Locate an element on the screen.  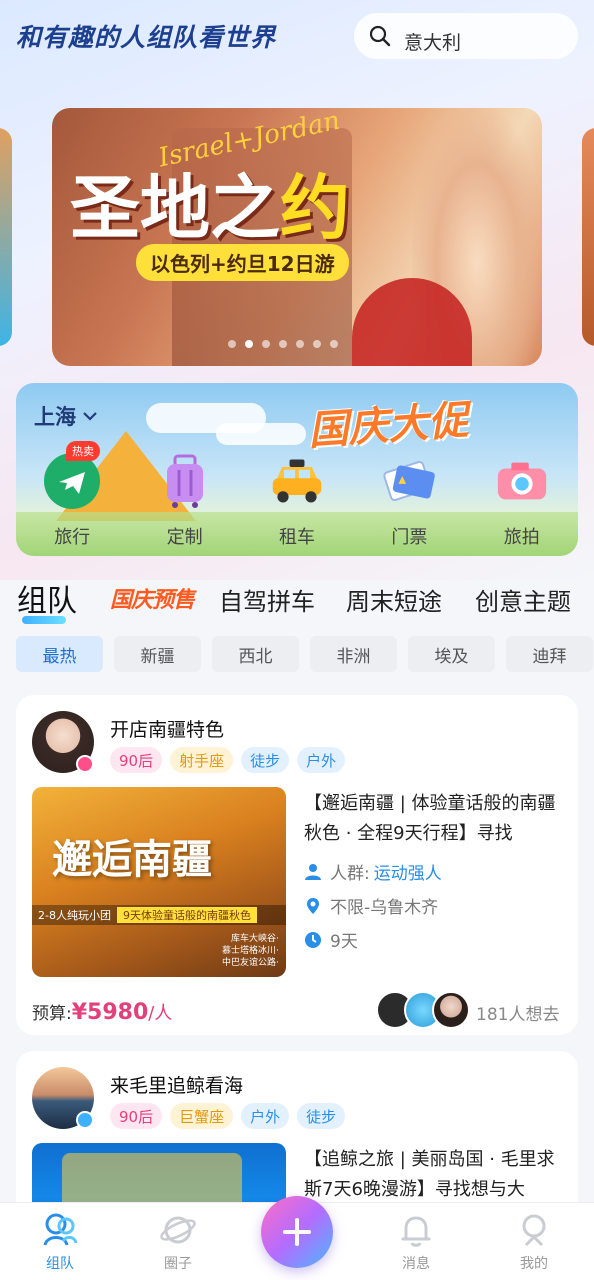
profile-icon is located at coordinates (534, 1230).